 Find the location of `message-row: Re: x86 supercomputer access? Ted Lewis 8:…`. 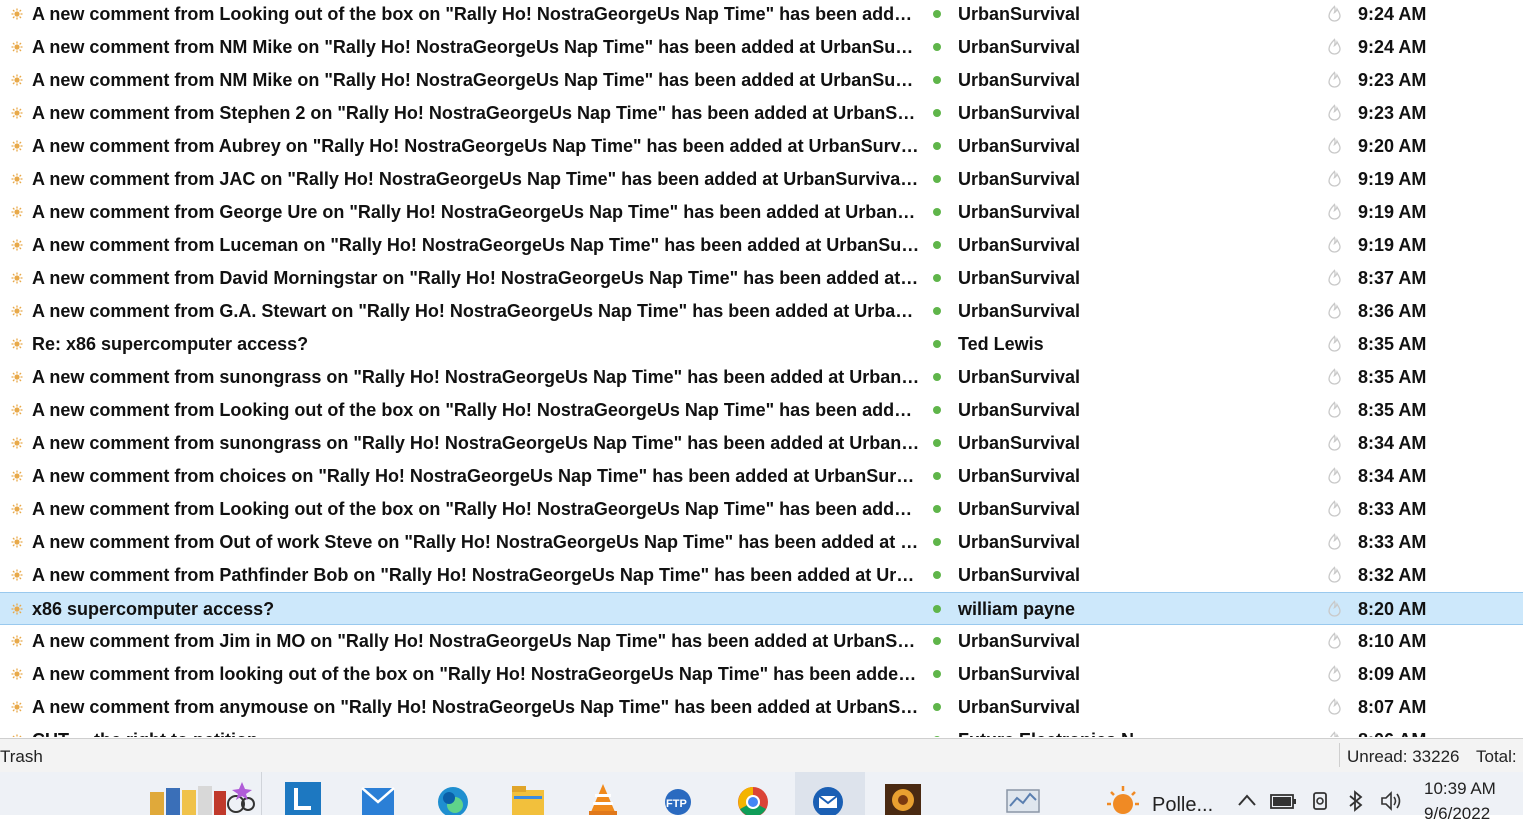

message-row: Re: x86 supercomputer access? Ted Lewis 8:… is located at coordinates (761, 344).